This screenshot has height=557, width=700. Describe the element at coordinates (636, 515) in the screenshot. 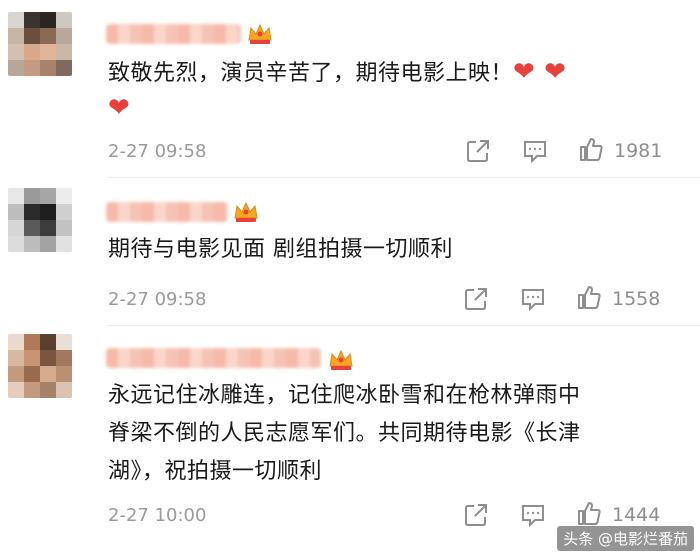

I see `like-count: 1444` at that location.